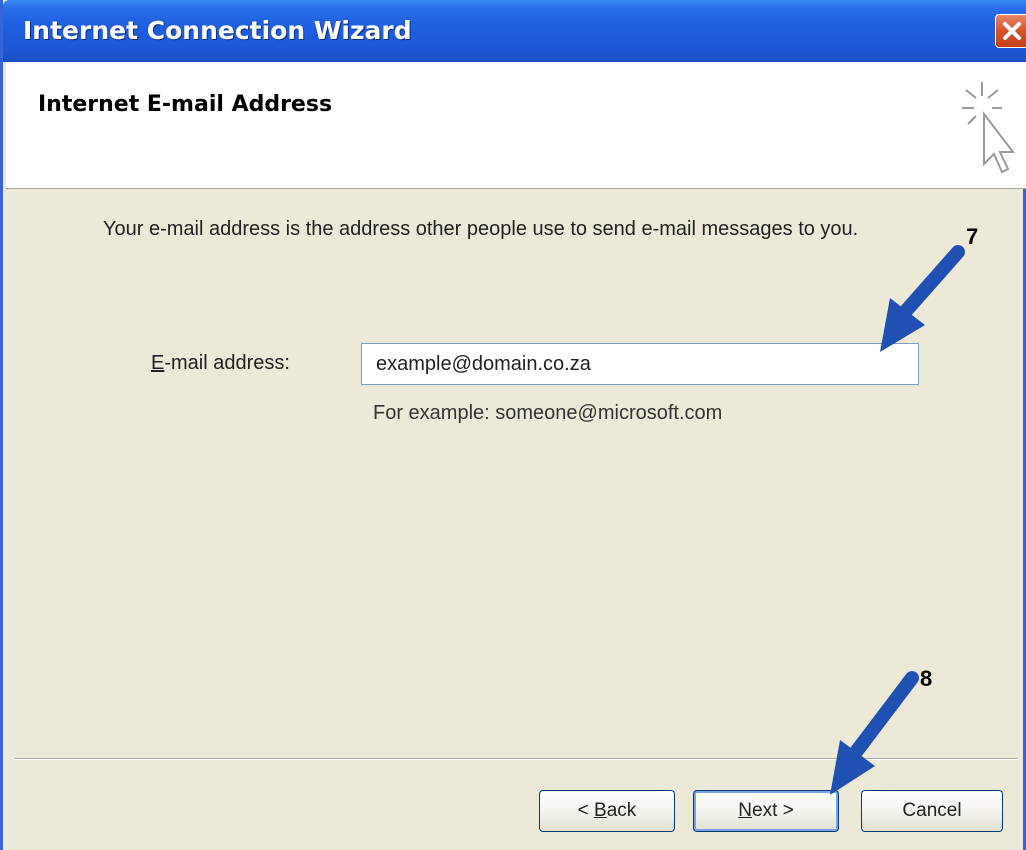  I want to click on step-7-label: 7, so click(972, 236).